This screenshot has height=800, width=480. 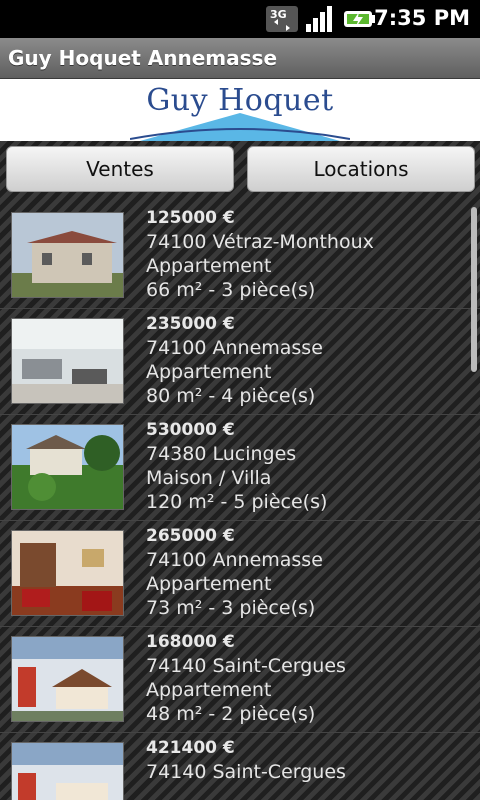 What do you see at coordinates (190, 748) in the screenshot?
I see `listing-price: 421400 €` at bounding box center [190, 748].